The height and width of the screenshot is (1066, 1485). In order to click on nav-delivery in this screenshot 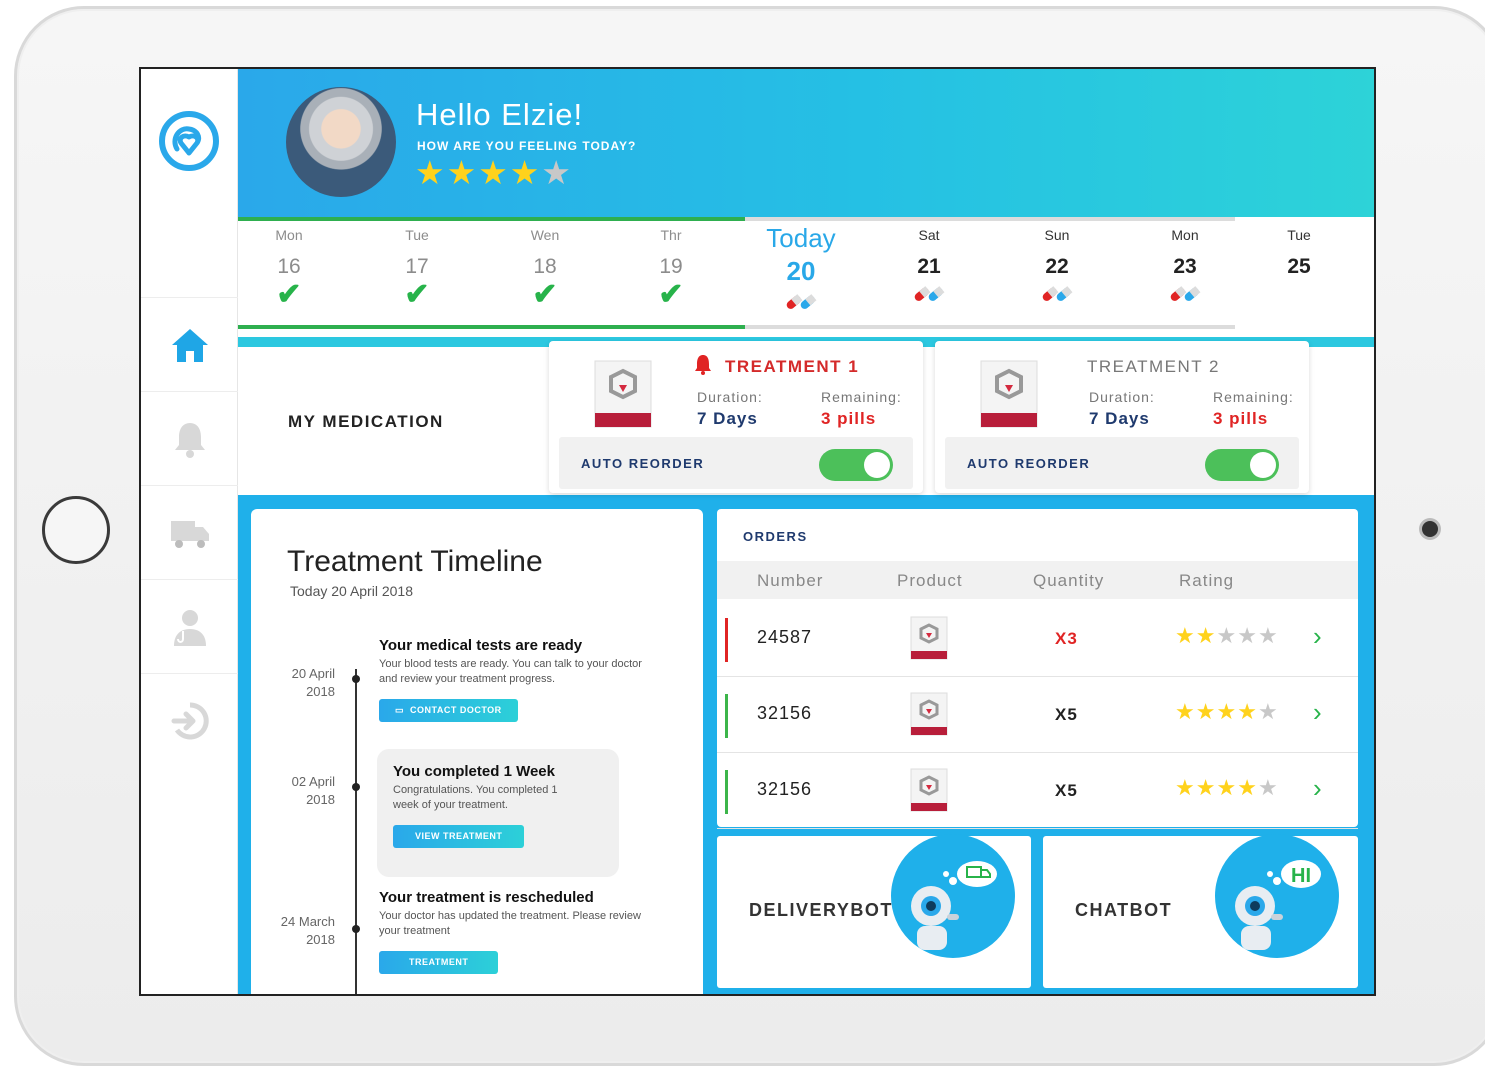, I will do `click(189, 532)`.